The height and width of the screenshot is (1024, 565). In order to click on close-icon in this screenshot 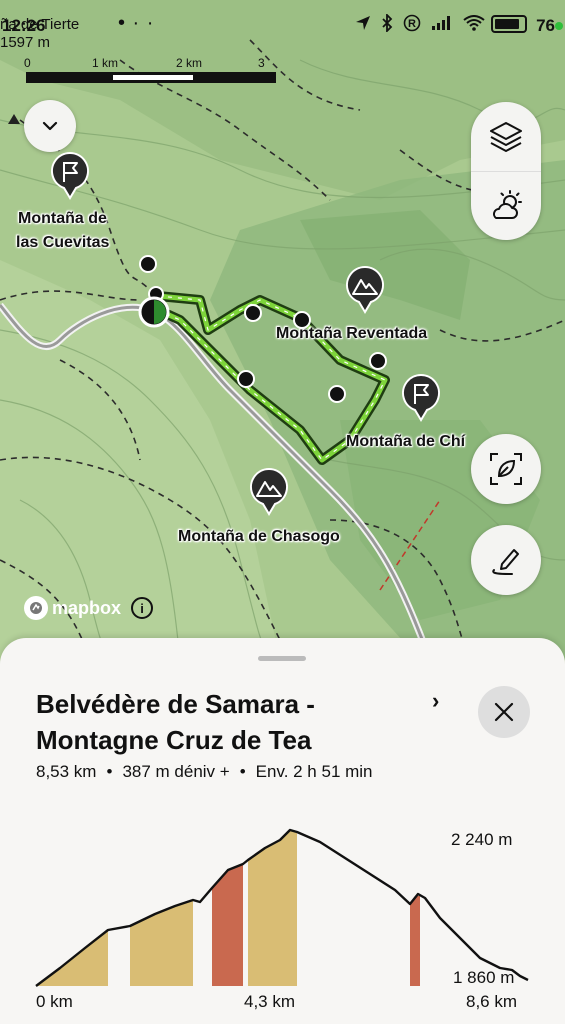, I will do `click(504, 712)`.